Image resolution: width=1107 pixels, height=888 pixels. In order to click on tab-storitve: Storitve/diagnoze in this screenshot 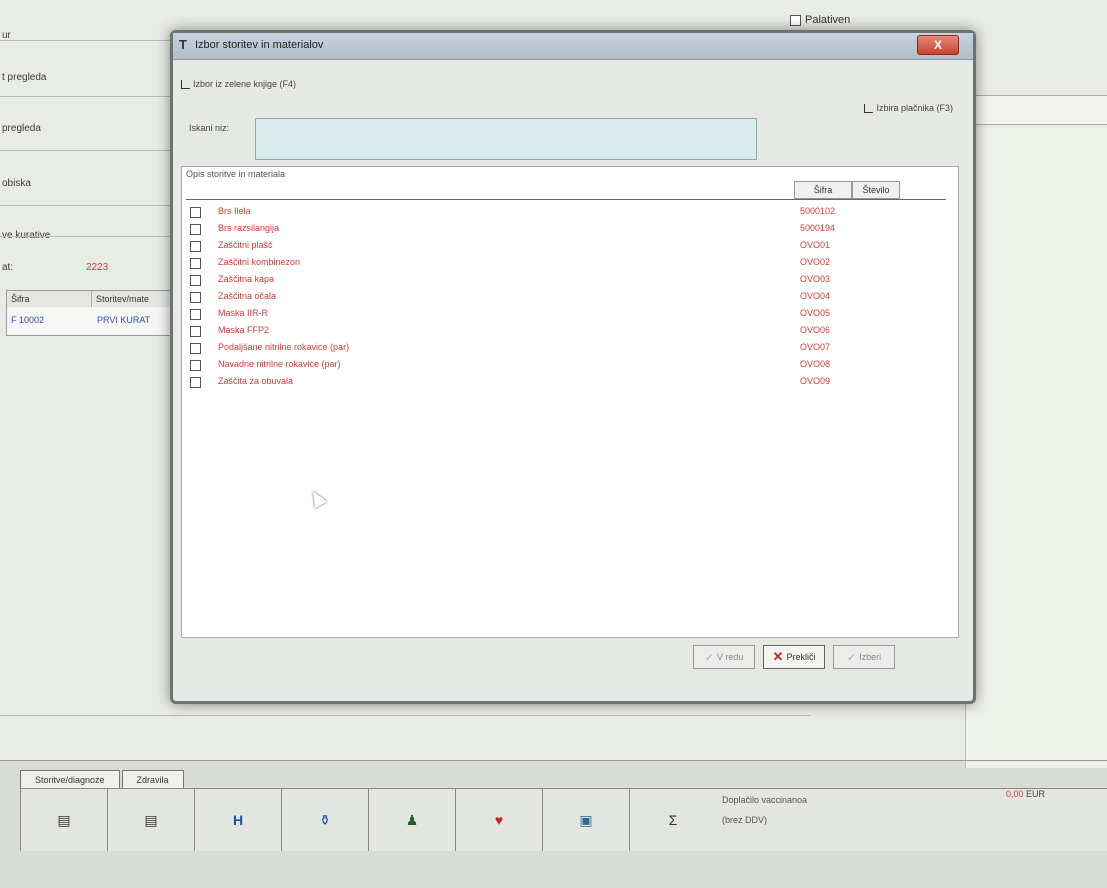, I will do `click(70, 780)`.